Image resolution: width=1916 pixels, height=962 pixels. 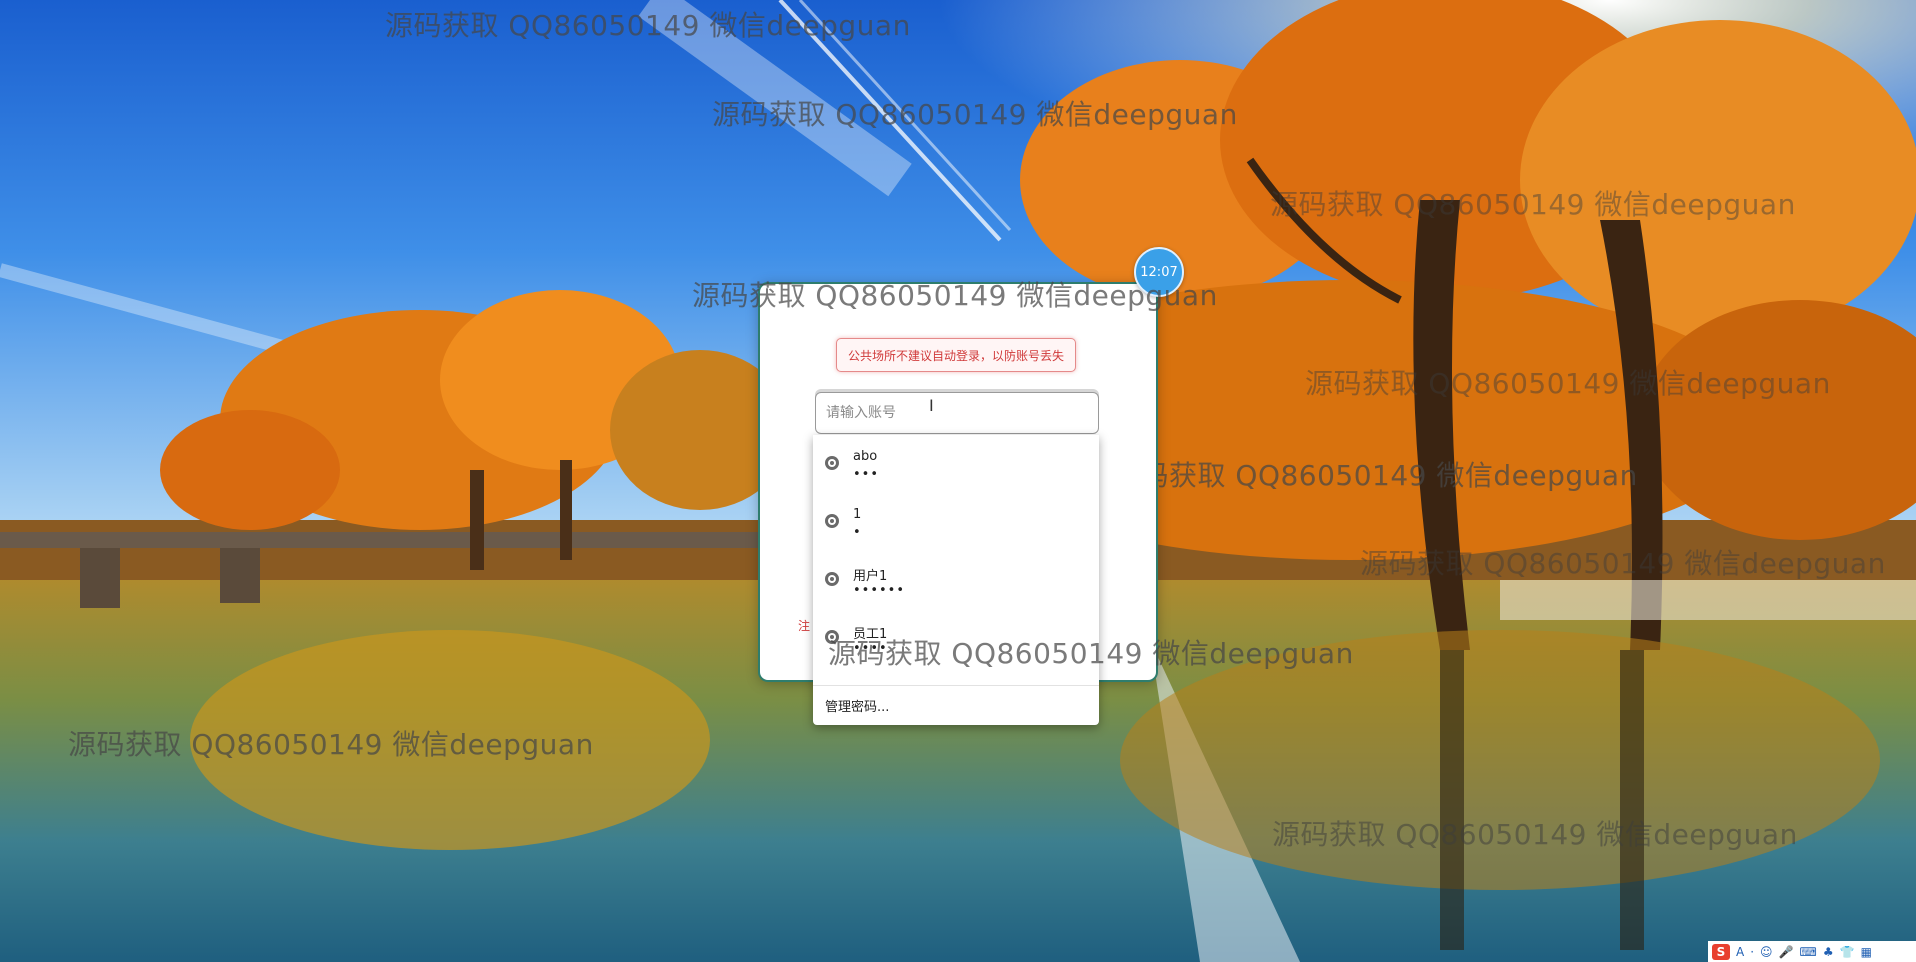 What do you see at coordinates (956, 464) in the screenshot?
I see `saved-account-item: abo •••` at bounding box center [956, 464].